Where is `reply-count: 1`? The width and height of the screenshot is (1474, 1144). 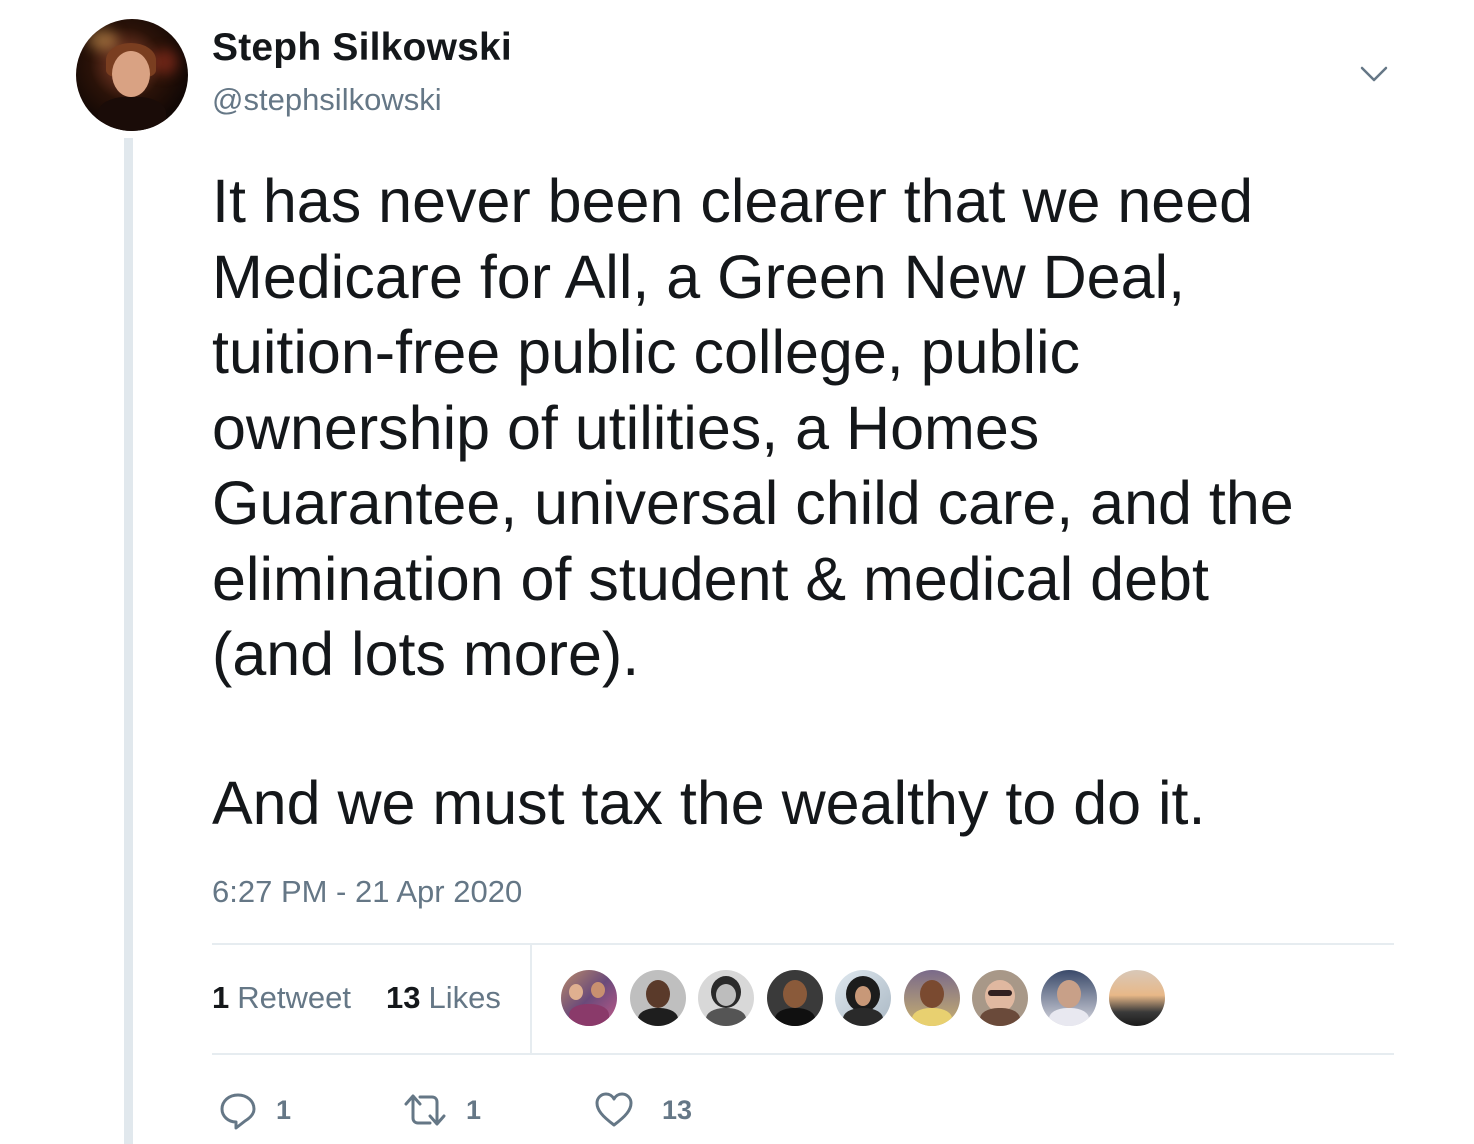 reply-count: 1 is located at coordinates (284, 1109).